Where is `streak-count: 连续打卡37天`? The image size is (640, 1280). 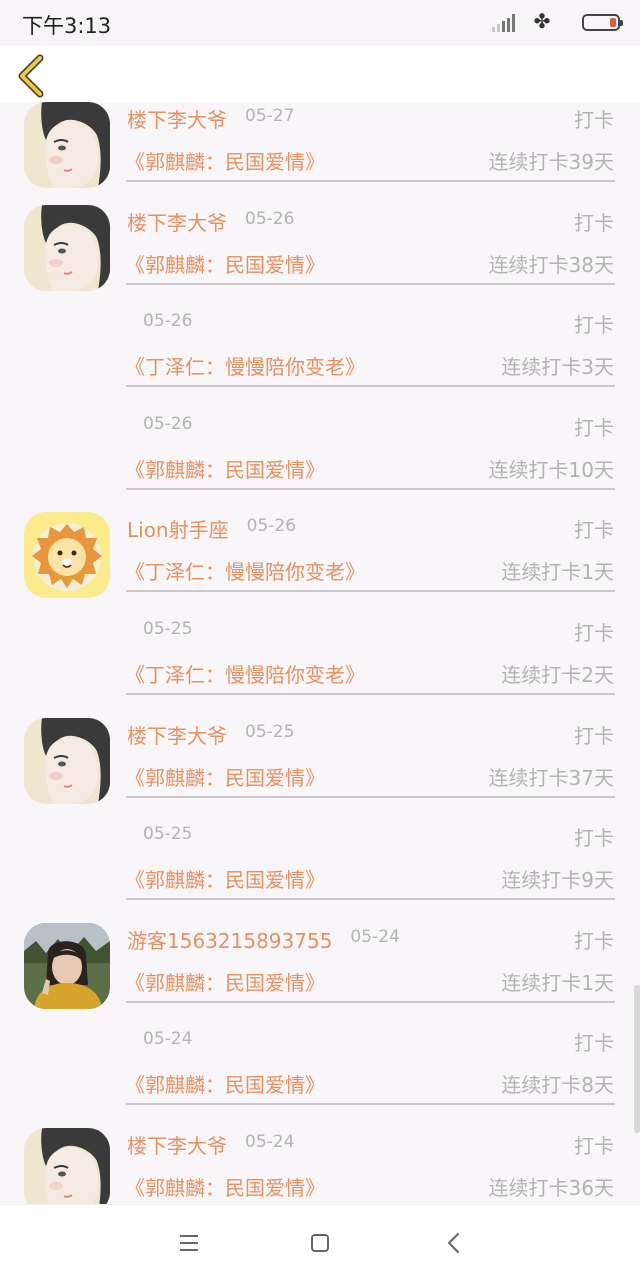 streak-count: 连续打卡37天 is located at coordinates (551, 777).